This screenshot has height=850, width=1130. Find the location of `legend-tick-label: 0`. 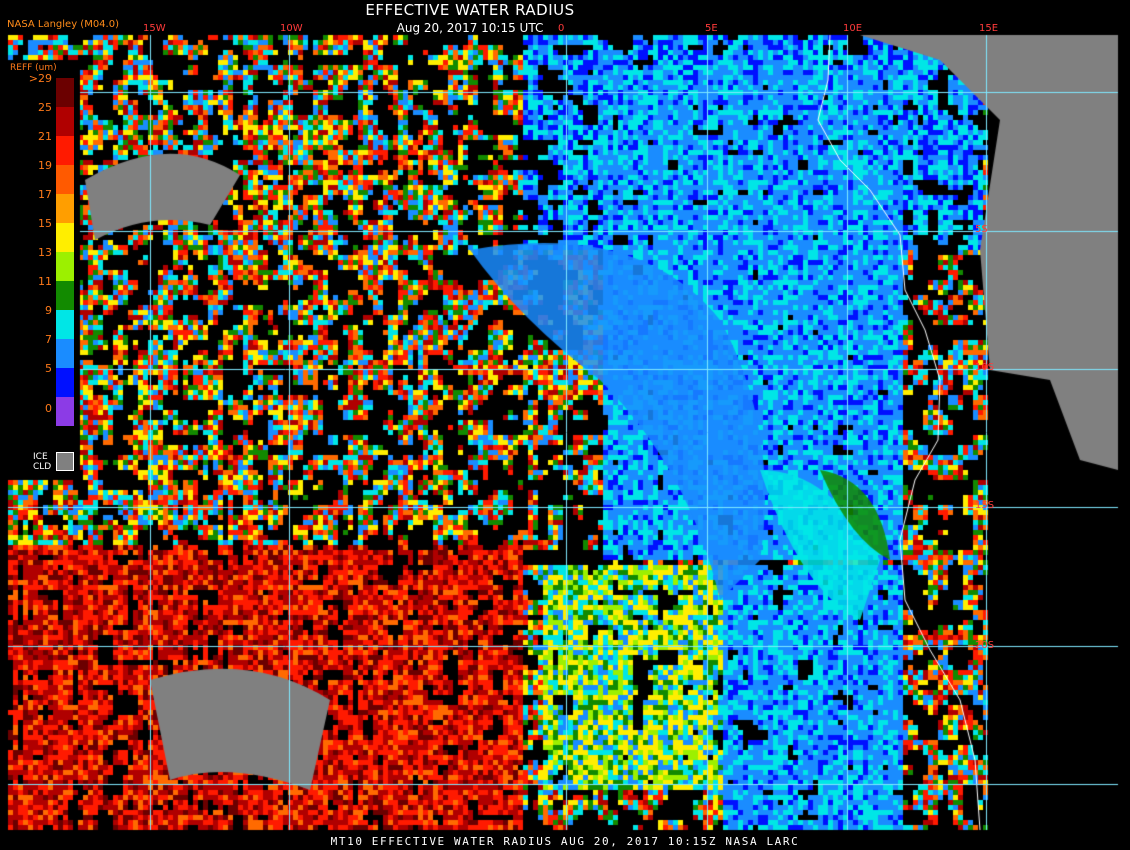

legend-tick-label: 0 is located at coordinates (48, 408).